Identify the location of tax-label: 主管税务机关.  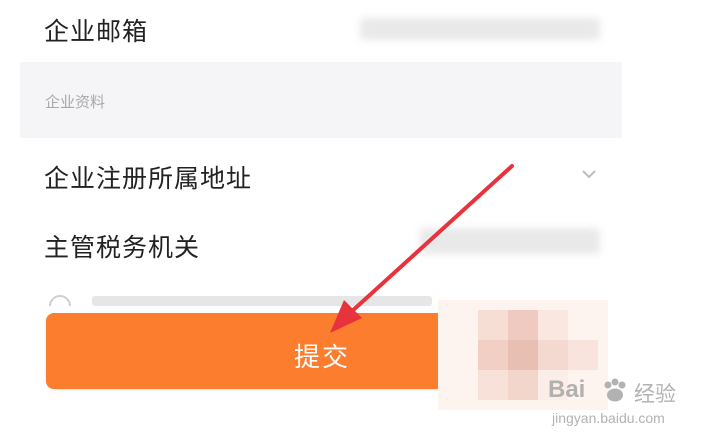
(122, 247).